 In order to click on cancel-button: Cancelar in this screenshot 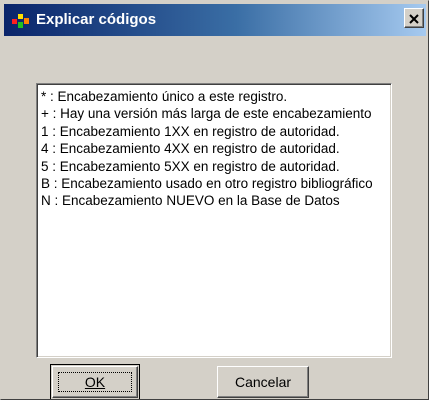, I will do `click(263, 382)`.